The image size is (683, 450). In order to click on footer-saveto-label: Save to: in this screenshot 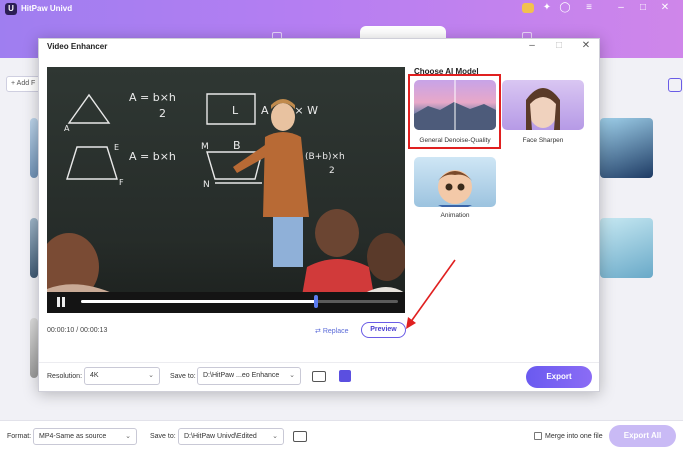, I will do `click(163, 436)`.